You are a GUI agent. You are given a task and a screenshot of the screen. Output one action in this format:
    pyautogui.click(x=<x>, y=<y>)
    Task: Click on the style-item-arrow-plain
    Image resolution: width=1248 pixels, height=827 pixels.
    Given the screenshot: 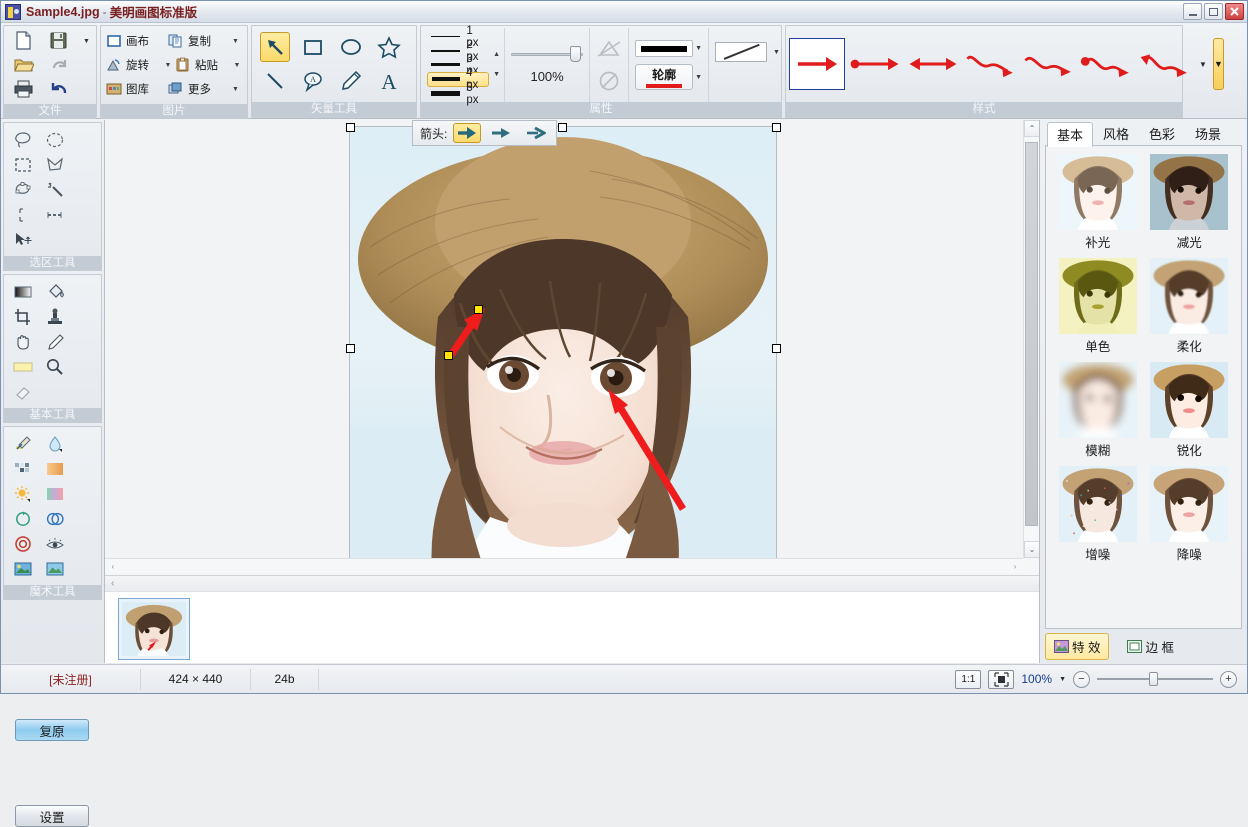 What is the action you would take?
    pyautogui.click(x=817, y=64)
    